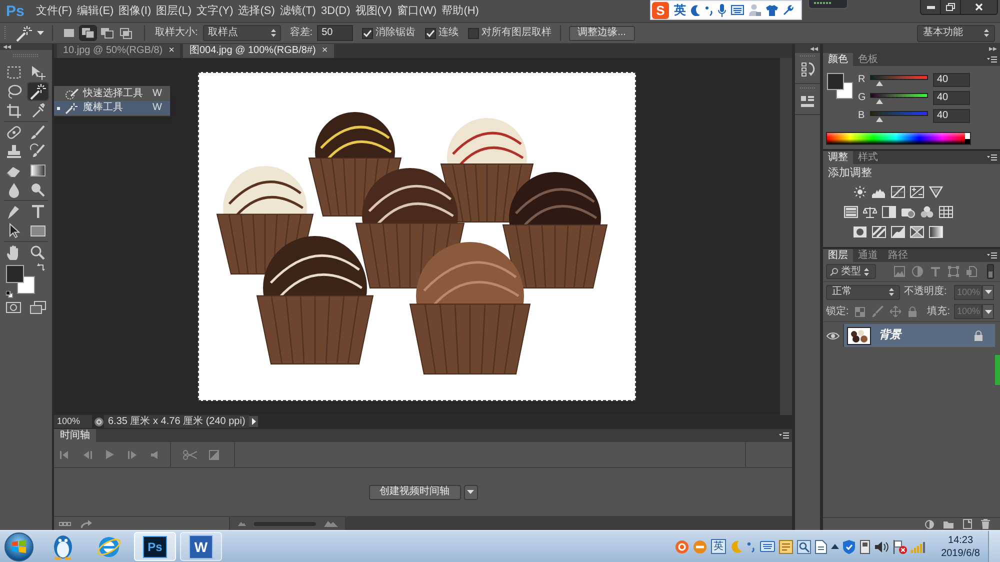 The height and width of the screenshot is (562, 1000). I want to click on intersect-selection-icon, so click(126, 33).